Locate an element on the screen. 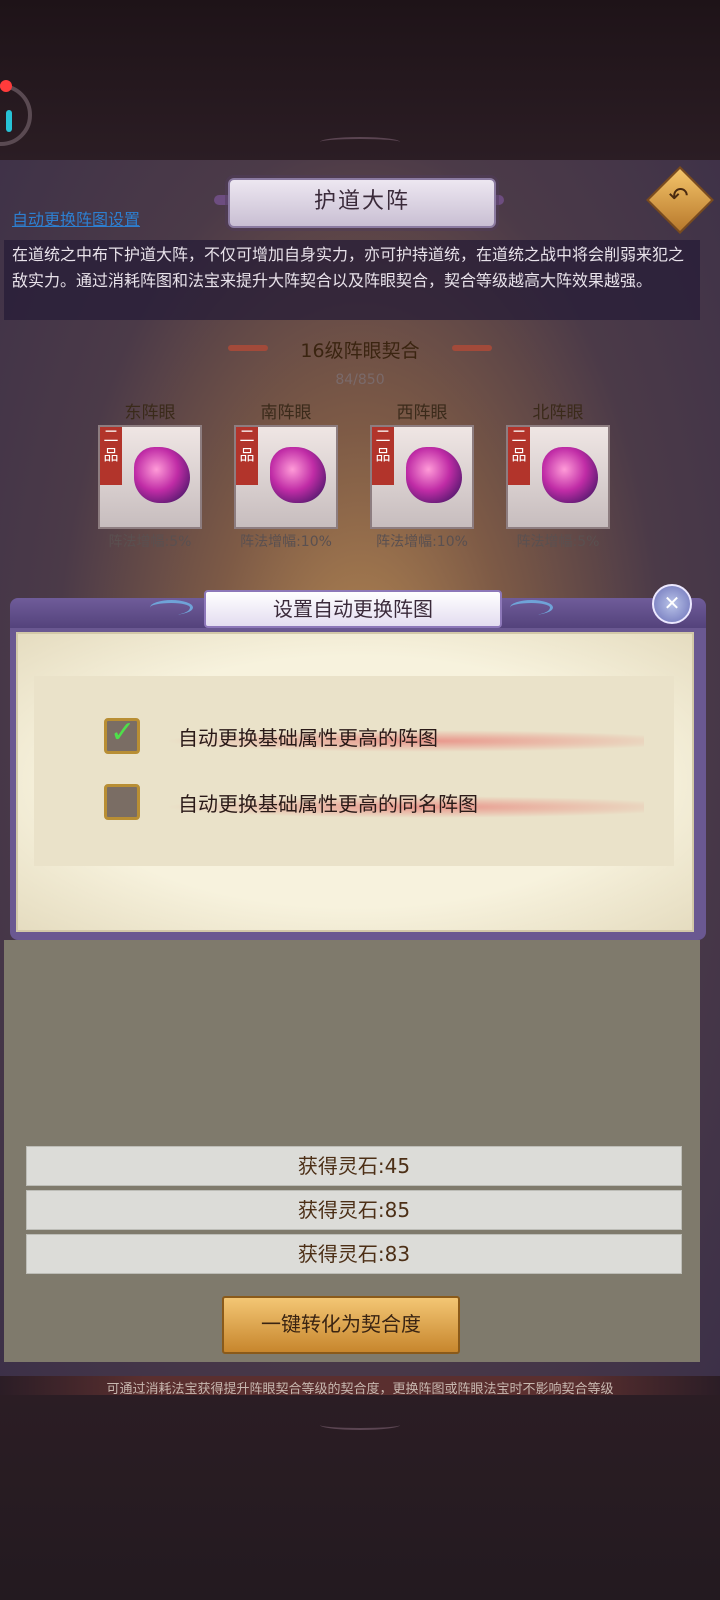 The height and width of the screenshot is (1600, 720). eye-name: 东阵眼 is located at coordinates (150, 413).